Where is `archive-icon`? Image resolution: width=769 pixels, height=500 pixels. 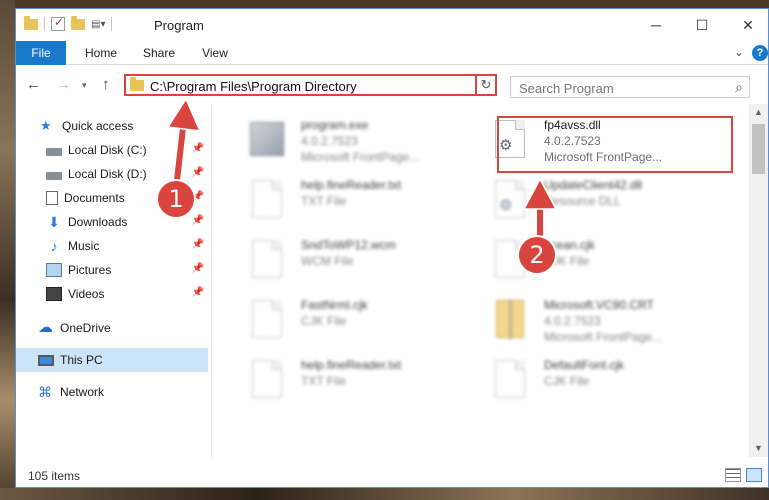 archive-icon is located at coordinates (510, 320).